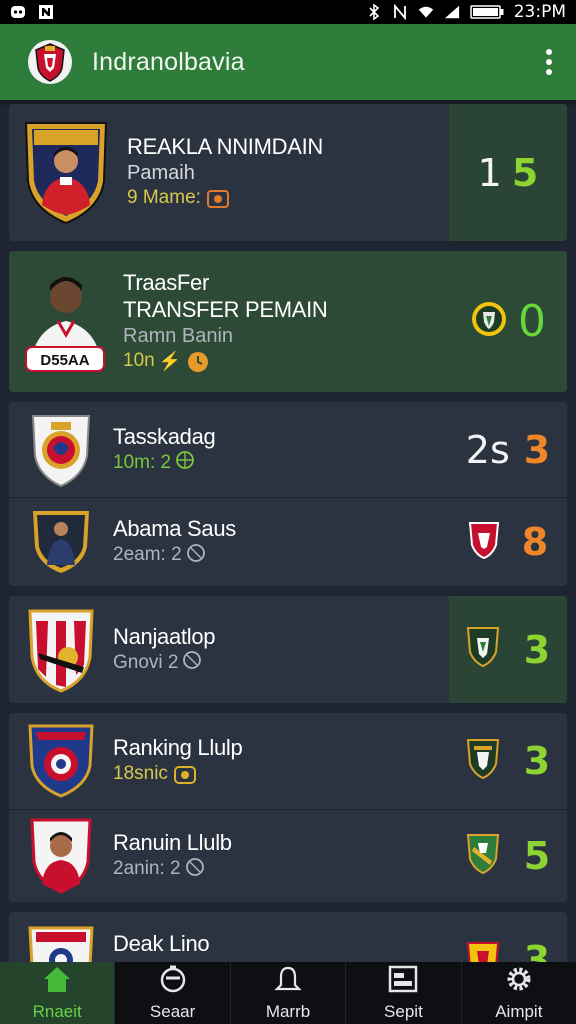  I want to click on clock-icon, so click(198, 362).